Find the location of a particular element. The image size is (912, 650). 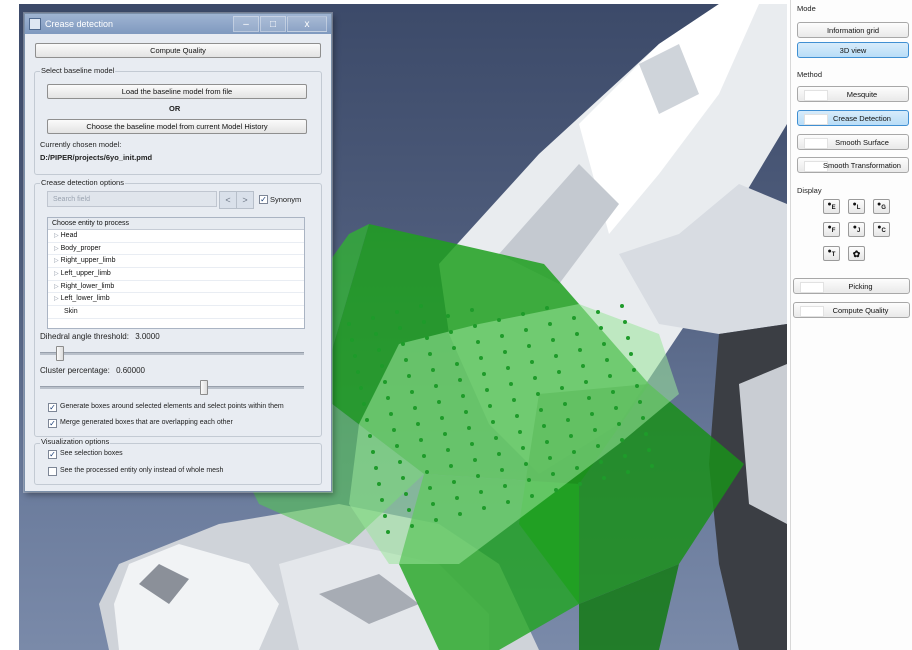

display-g-button: ●G is located at coordinates (881, 206).